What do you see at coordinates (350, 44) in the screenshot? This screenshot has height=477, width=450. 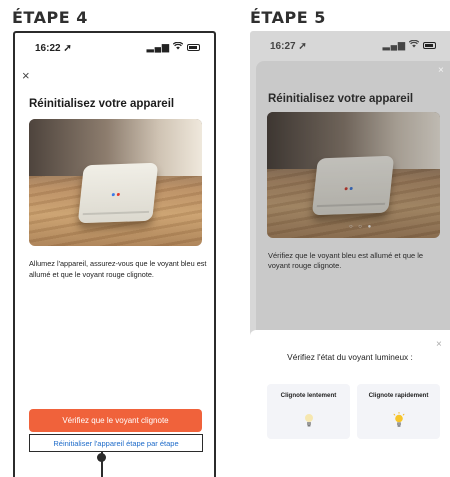 I see `status-bar: 16:27 ➚ ▂▄▆` at bounding box center [350, 44].